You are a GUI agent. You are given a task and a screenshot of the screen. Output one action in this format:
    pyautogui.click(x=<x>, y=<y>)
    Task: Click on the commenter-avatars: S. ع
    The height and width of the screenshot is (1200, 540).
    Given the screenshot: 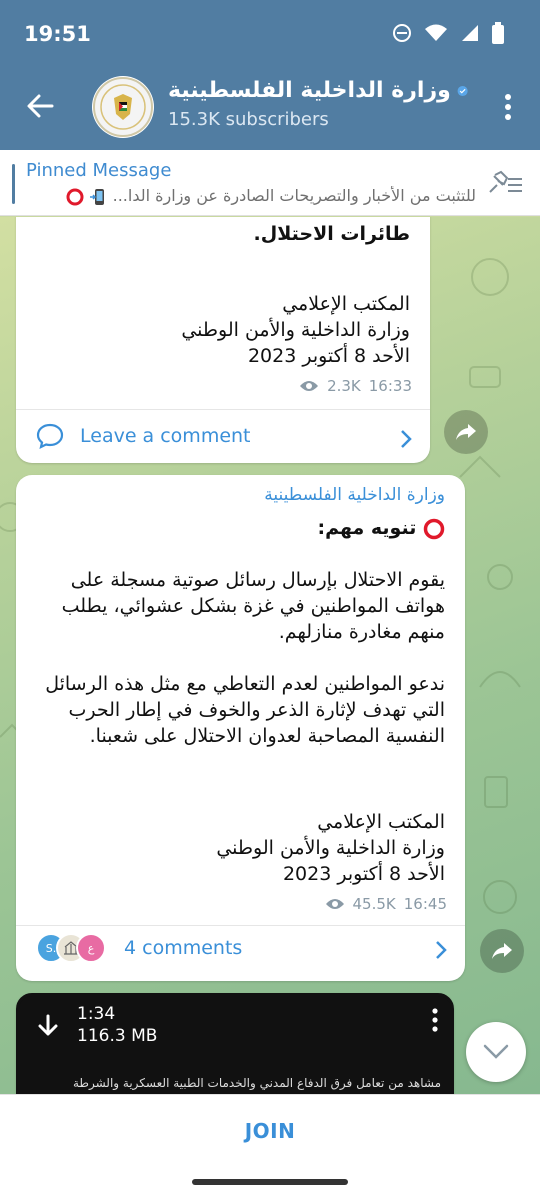 What is the action you would take?
    pyautogui.click(x=71, y=948)
    